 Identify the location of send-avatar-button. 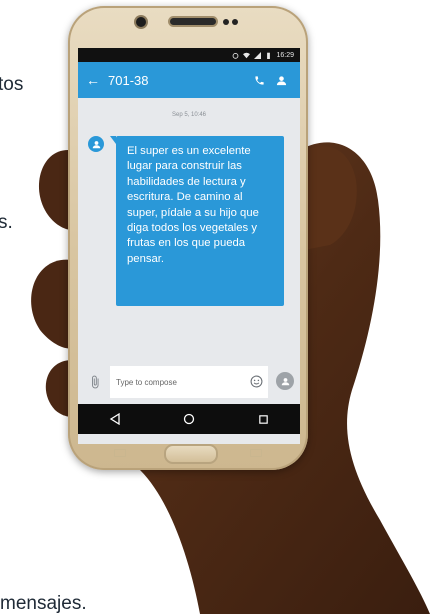
(285, 381).